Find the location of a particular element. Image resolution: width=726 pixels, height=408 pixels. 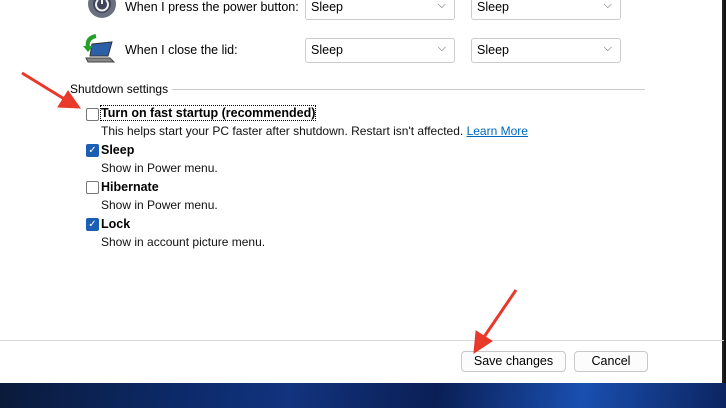

hibernate-checkbox is located at coordinates (92, 187).